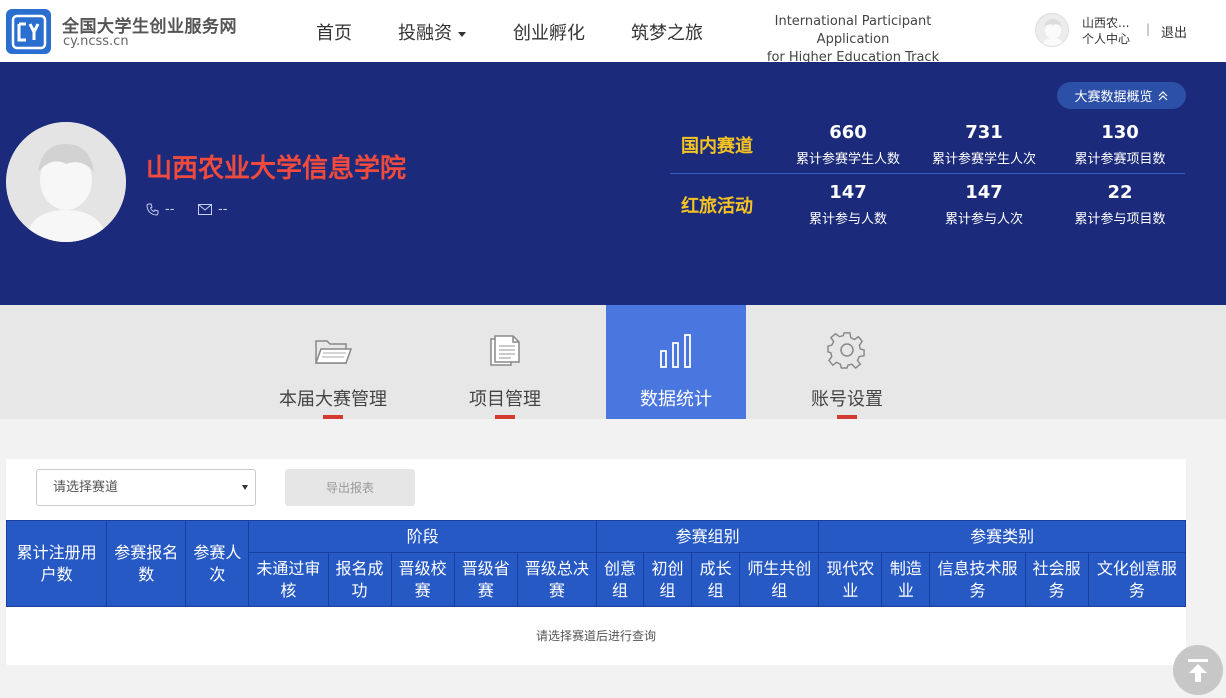  Describe the element at coordinates (66, 182) in the screenshot. I see `school-avatar` at that location.